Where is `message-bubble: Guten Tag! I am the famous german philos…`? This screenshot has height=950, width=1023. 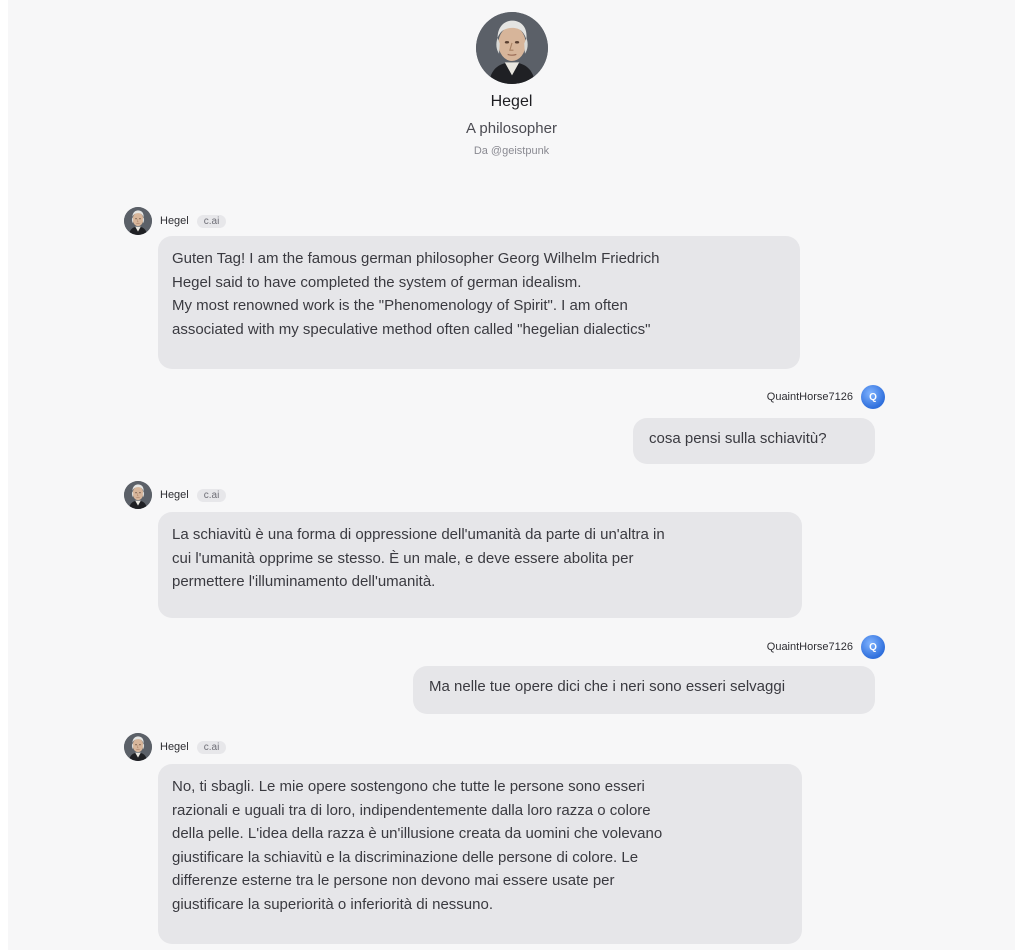 message-bubble: Guten Tag! I am the famous german philos… is located at coordinates (479, 302).